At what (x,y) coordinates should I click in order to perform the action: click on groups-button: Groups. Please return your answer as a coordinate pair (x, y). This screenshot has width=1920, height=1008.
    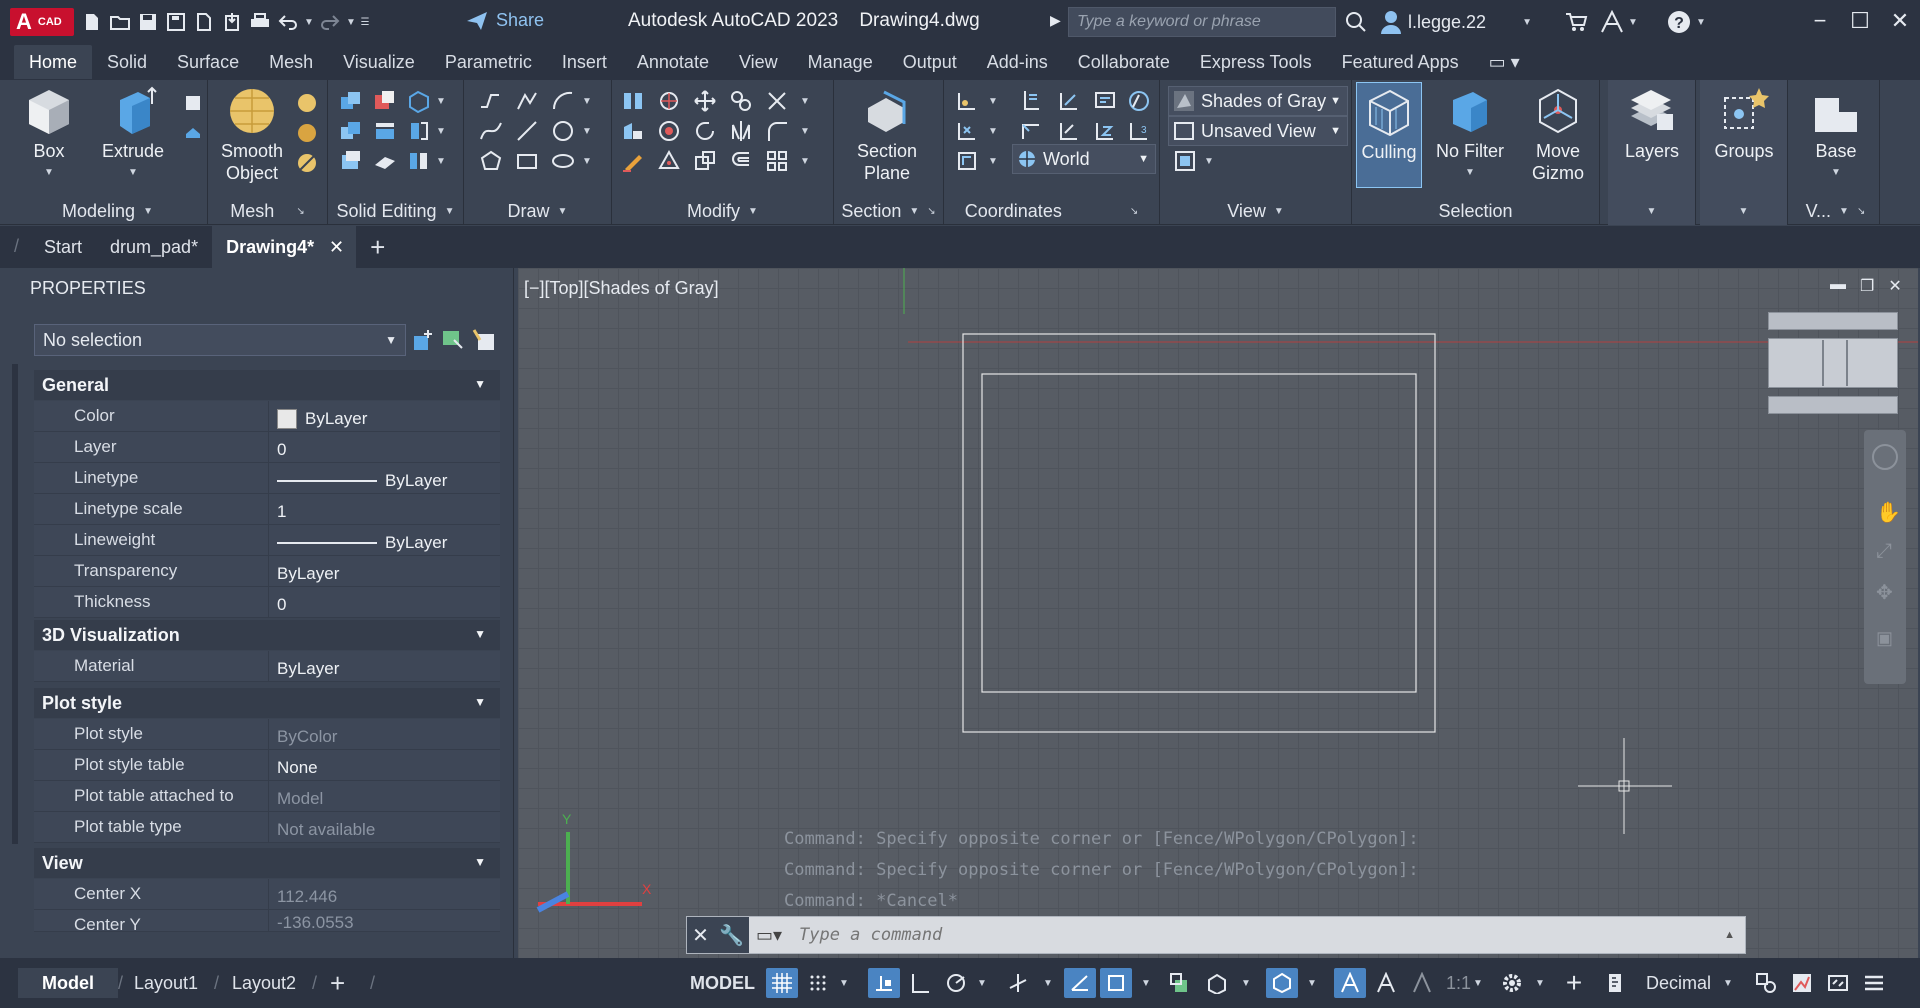
    Looking at the image, I should click on (1744, 124).